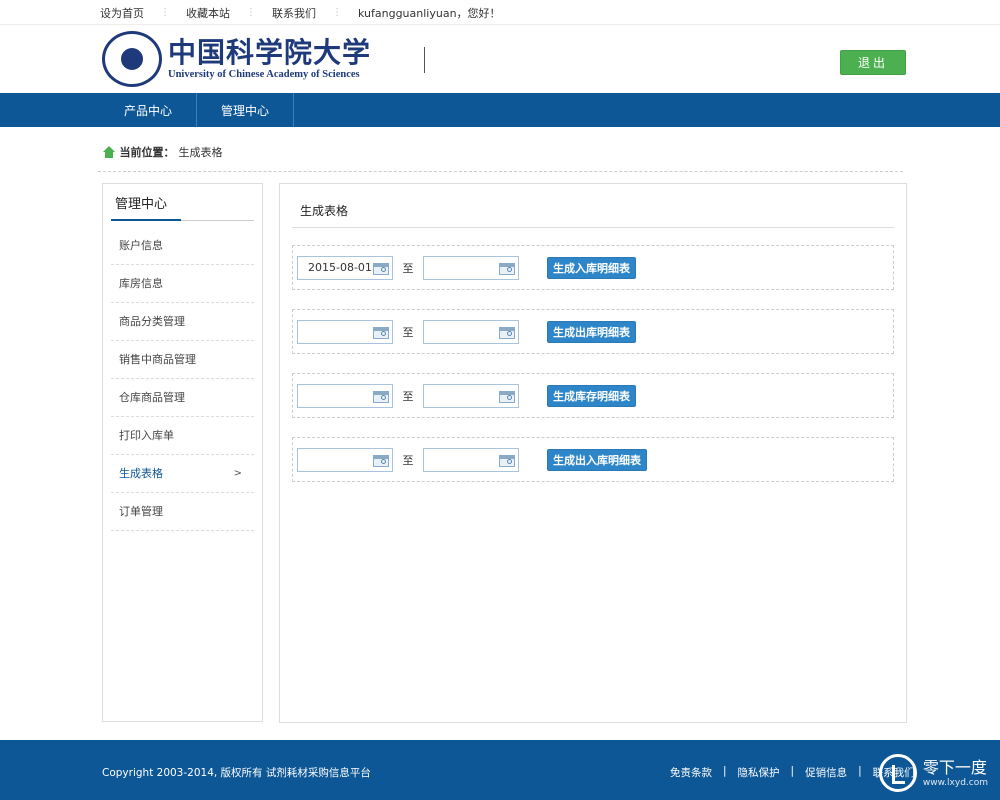  Describe the element at coordinates (182, 207) in the screenshot. I see `sidebar-title: 管理中心` at that location.